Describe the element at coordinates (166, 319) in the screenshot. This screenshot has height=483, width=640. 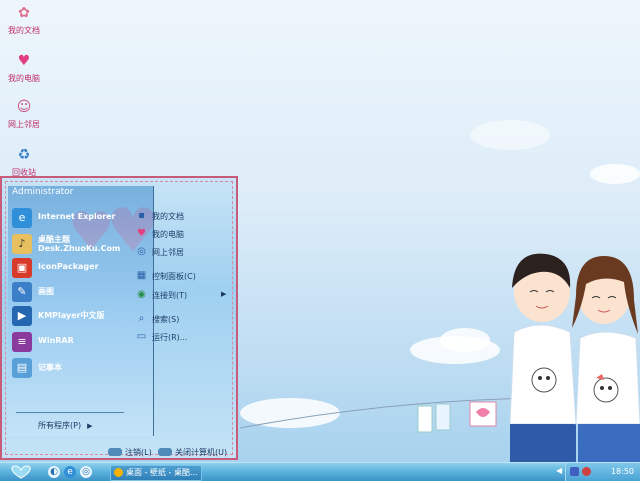
I see `place-label: 搜索(S)` at that location.